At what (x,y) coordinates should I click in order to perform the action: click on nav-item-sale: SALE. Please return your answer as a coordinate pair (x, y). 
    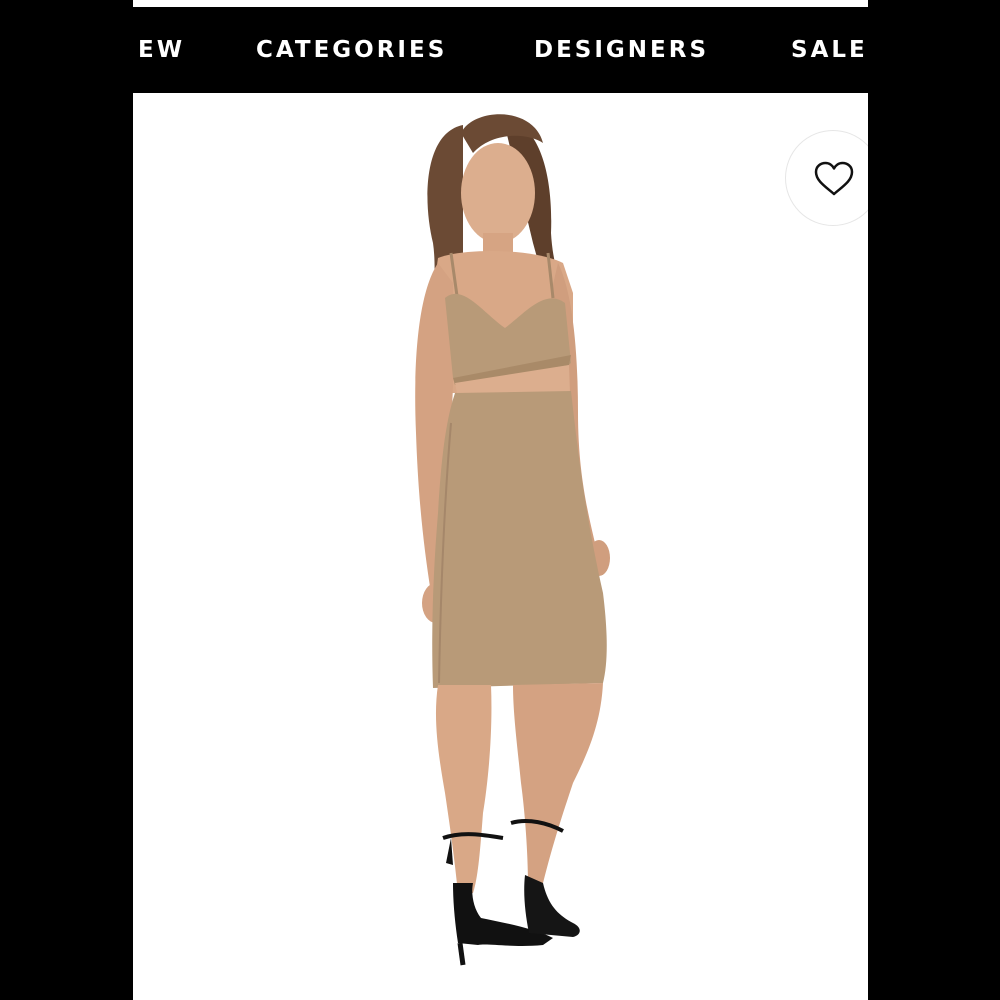
    Looking at the image, I should click on (829, 50).